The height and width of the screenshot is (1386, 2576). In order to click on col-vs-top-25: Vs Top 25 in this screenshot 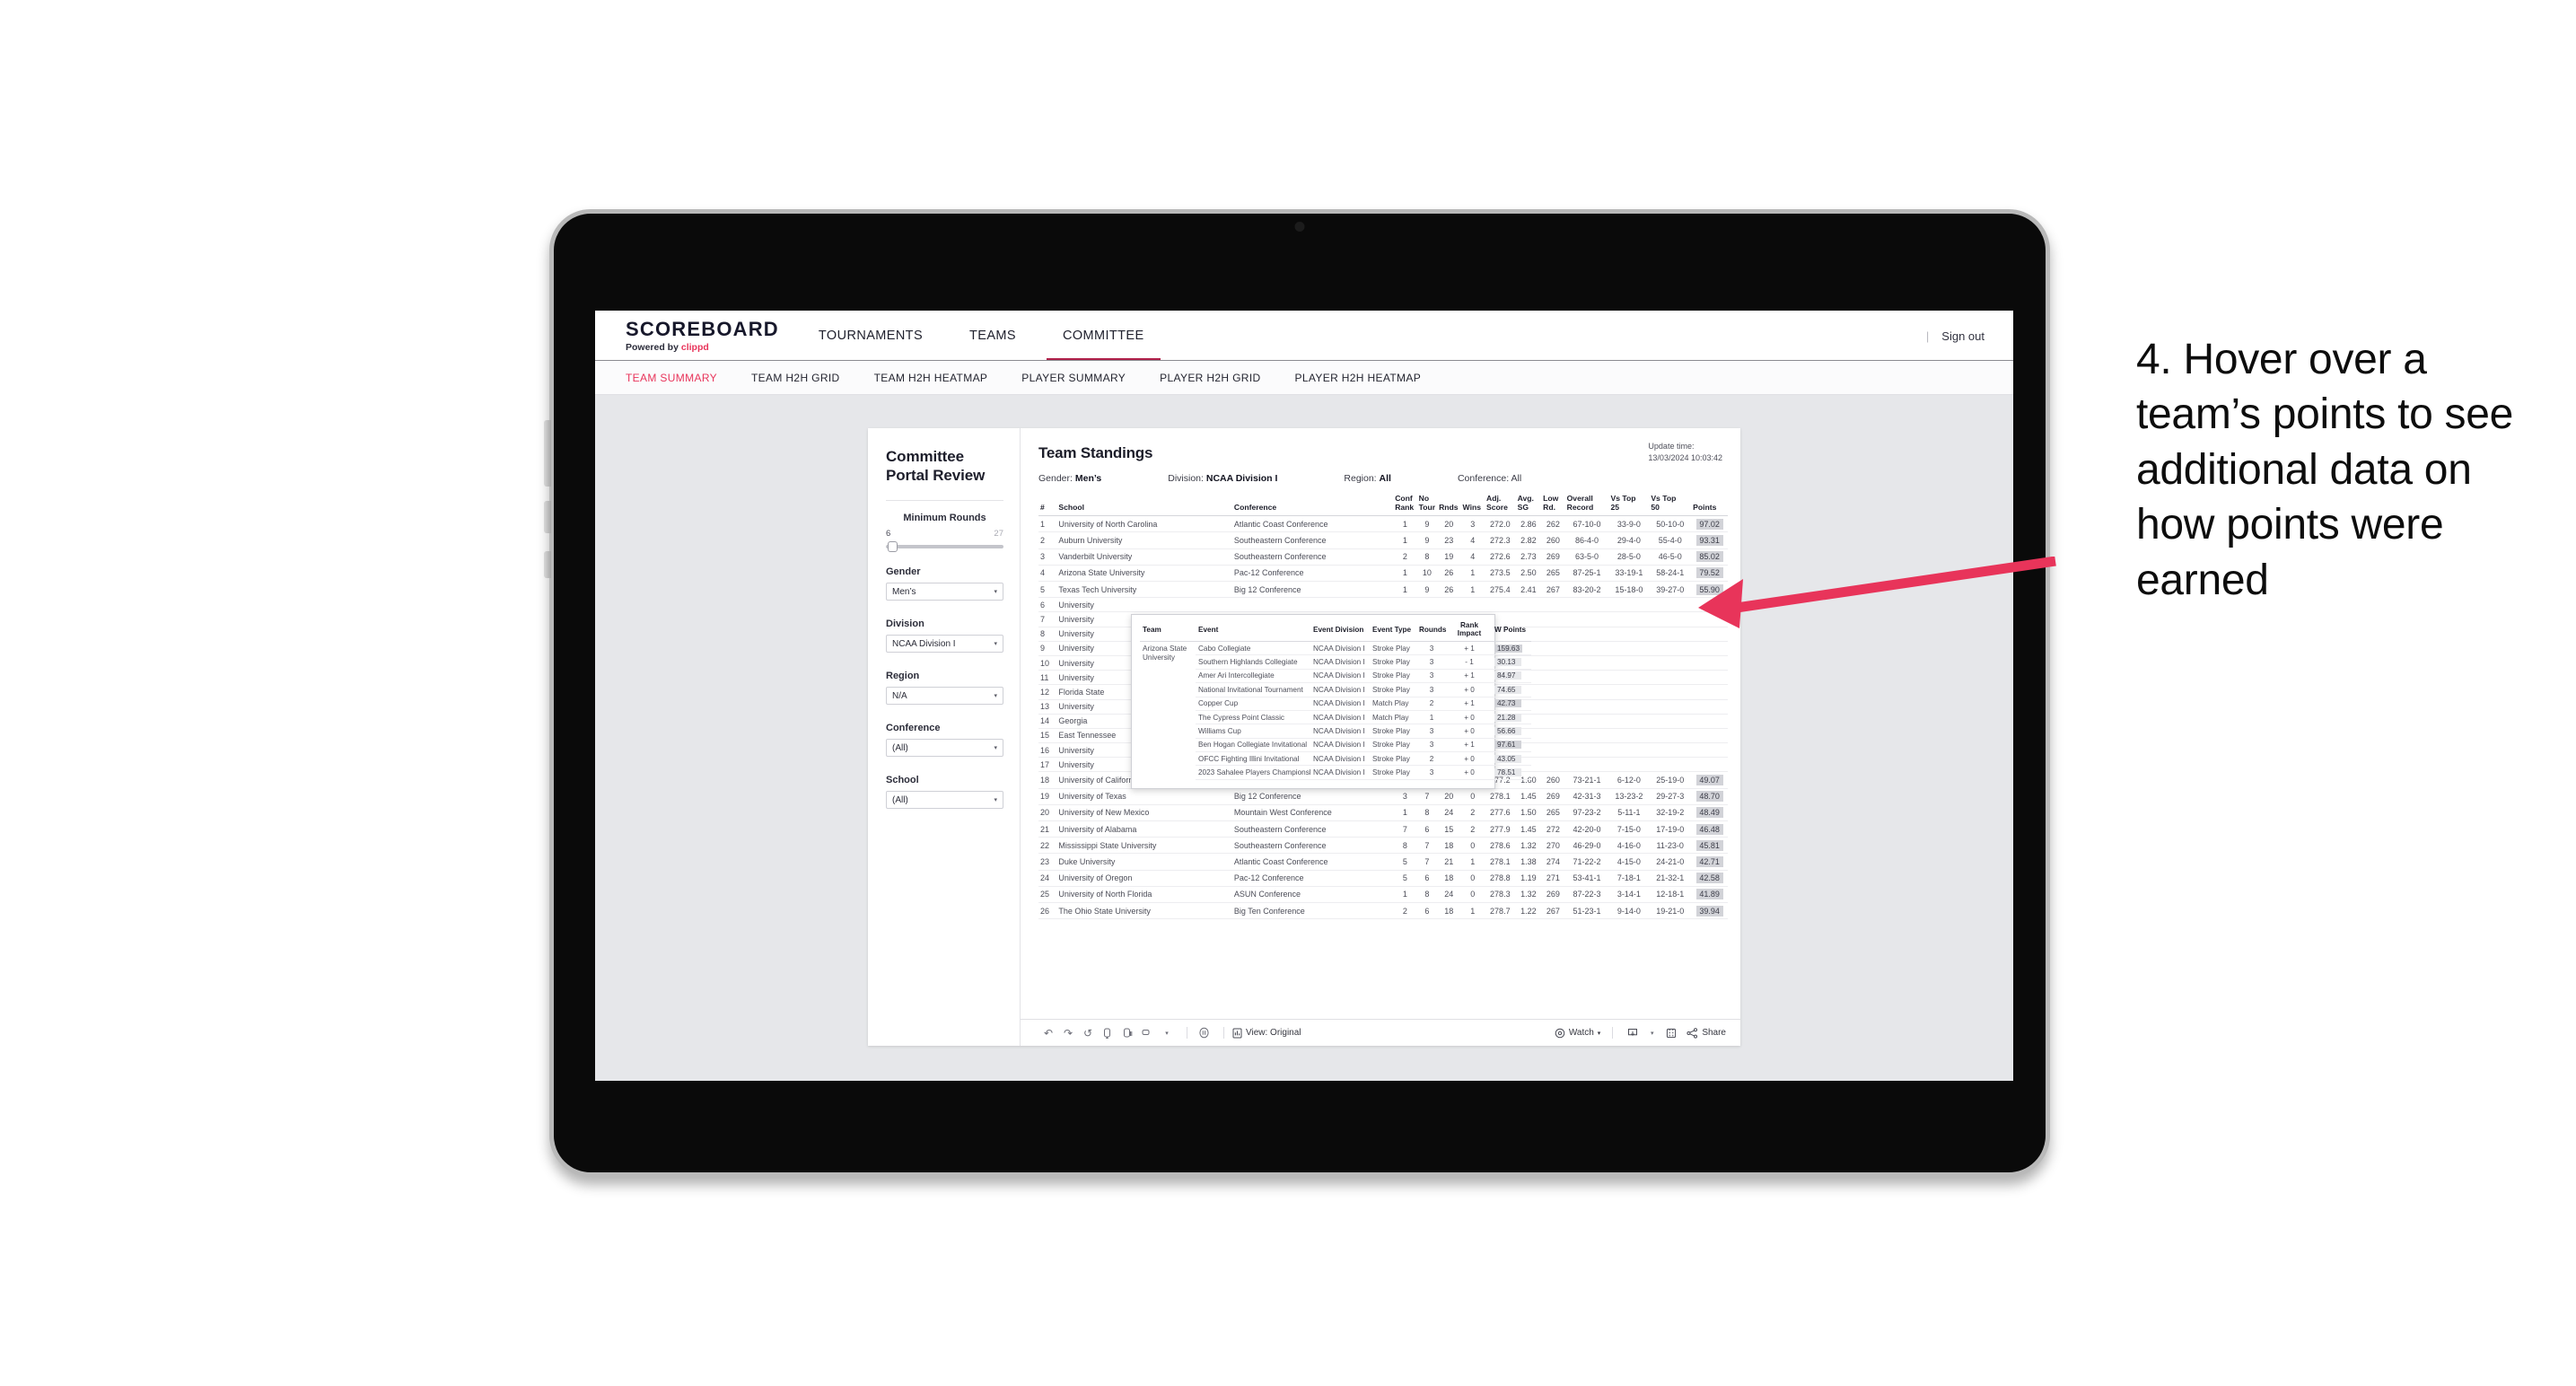, I will do `click(1629, 506)`.